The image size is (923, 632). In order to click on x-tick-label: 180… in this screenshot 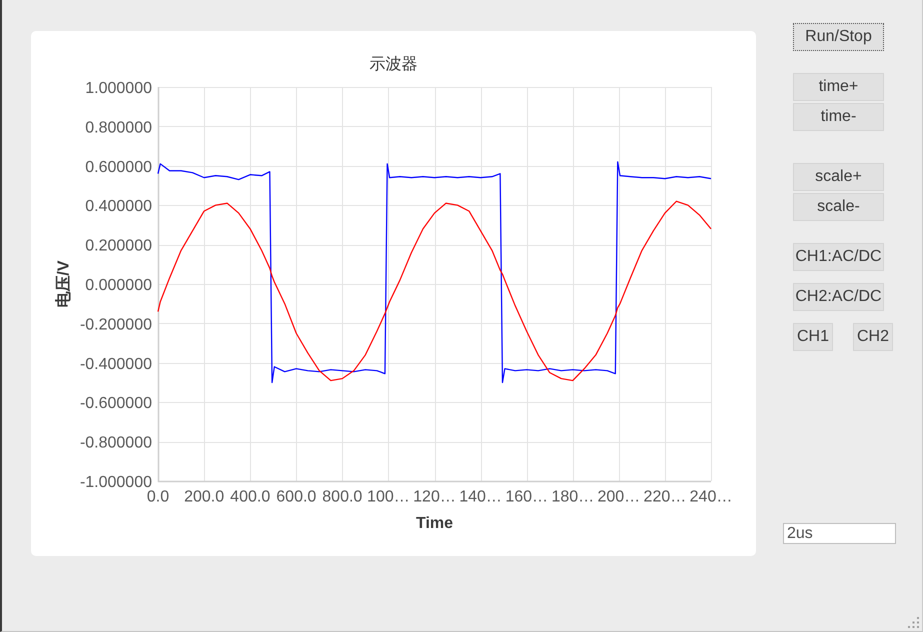, I will do `click(572, 497)`.